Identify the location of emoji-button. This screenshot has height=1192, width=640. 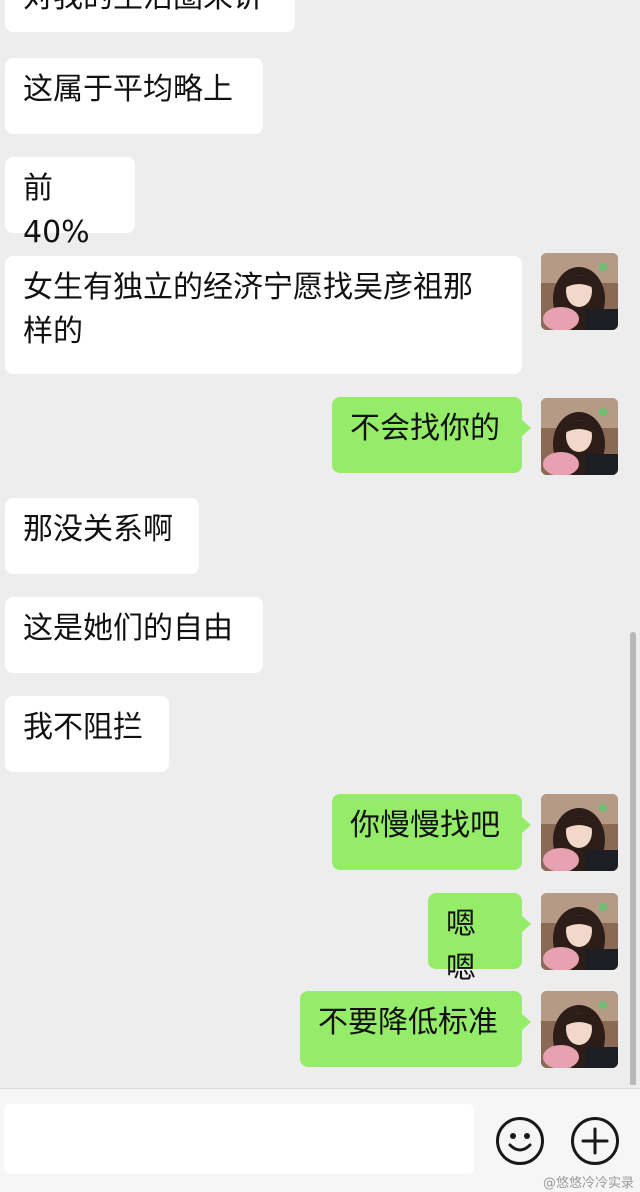
(520, 1141).